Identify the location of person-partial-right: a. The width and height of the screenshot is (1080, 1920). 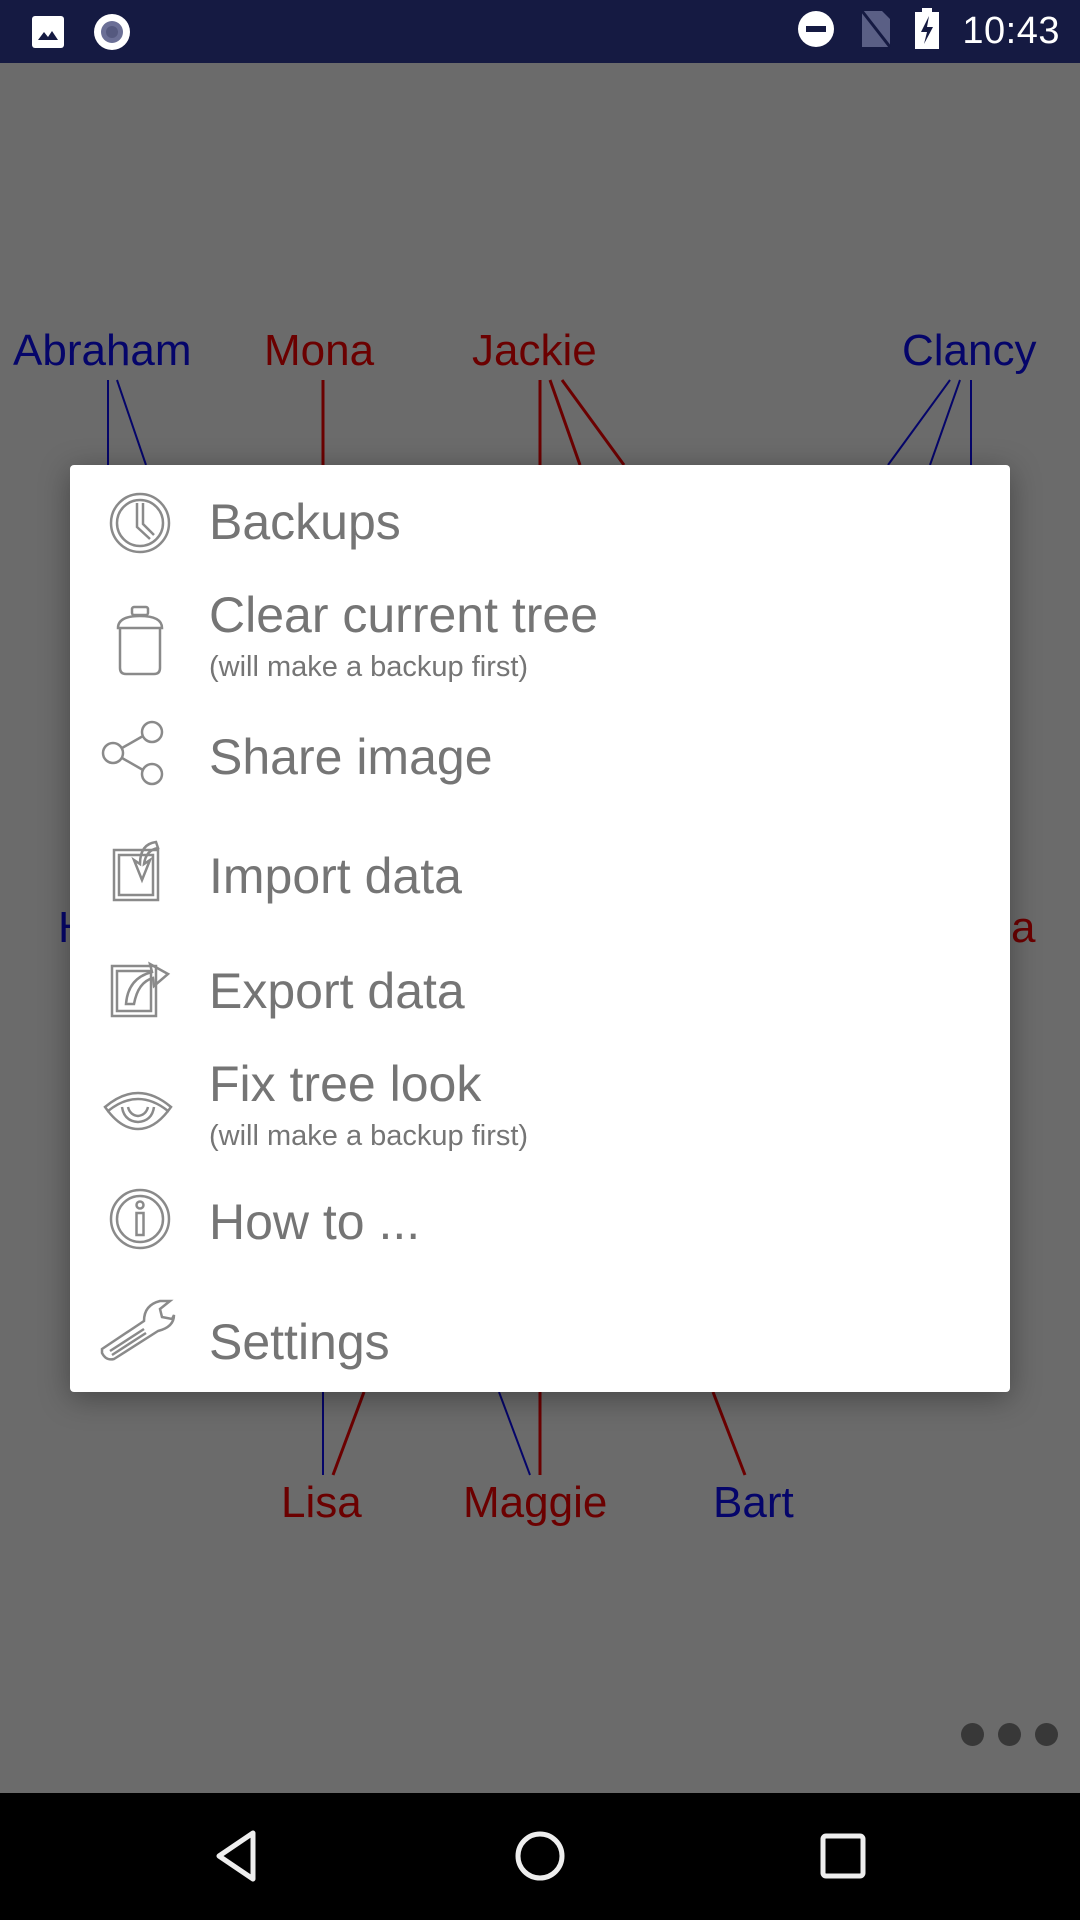
(1023, 928).